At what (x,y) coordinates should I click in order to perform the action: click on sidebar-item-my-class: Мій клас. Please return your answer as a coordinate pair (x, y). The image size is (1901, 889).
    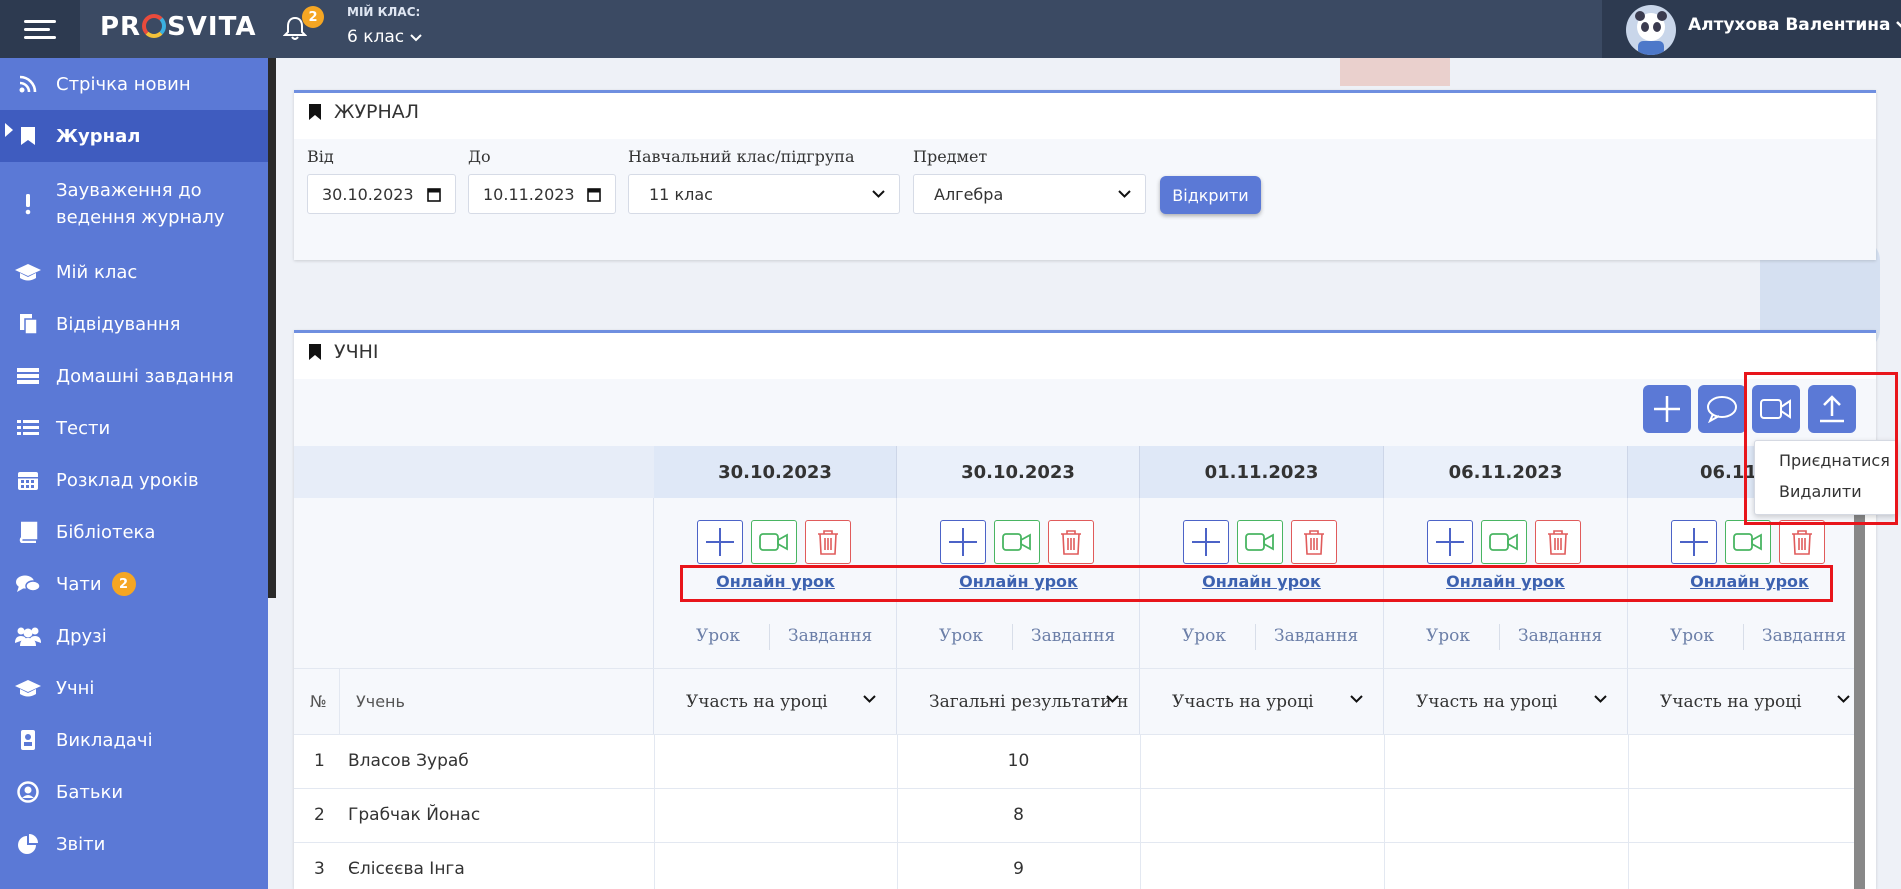
    Looking at the image, I should click on (134, 272).